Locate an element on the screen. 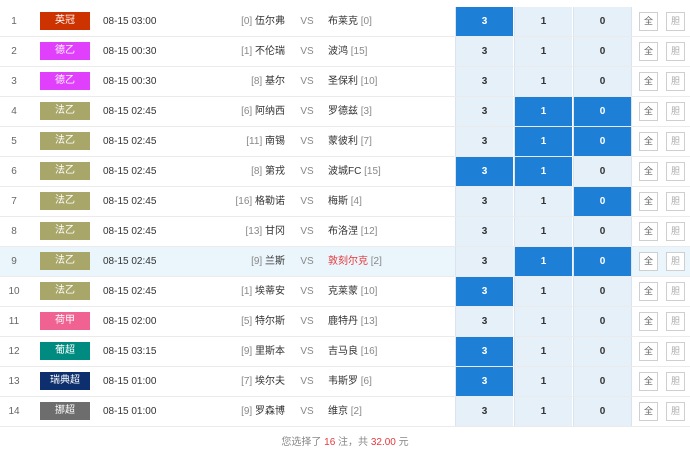  league-badge: 荷甲 is located at coordinates (65, 321).